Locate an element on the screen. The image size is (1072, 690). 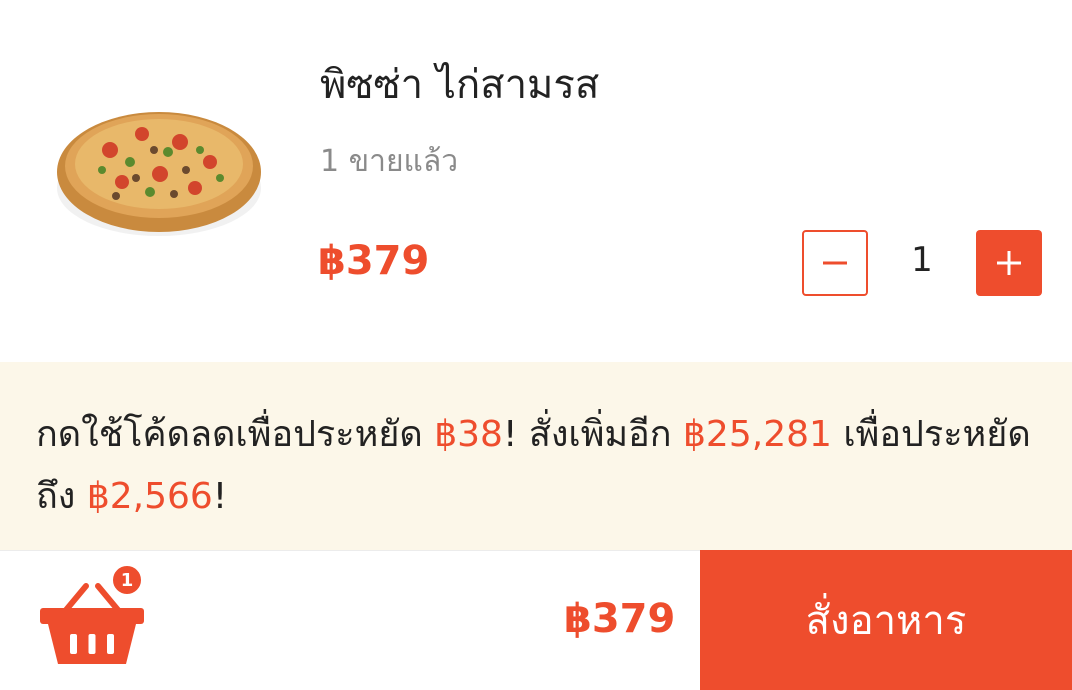
minus-icon is located at coordinates (835, 263).